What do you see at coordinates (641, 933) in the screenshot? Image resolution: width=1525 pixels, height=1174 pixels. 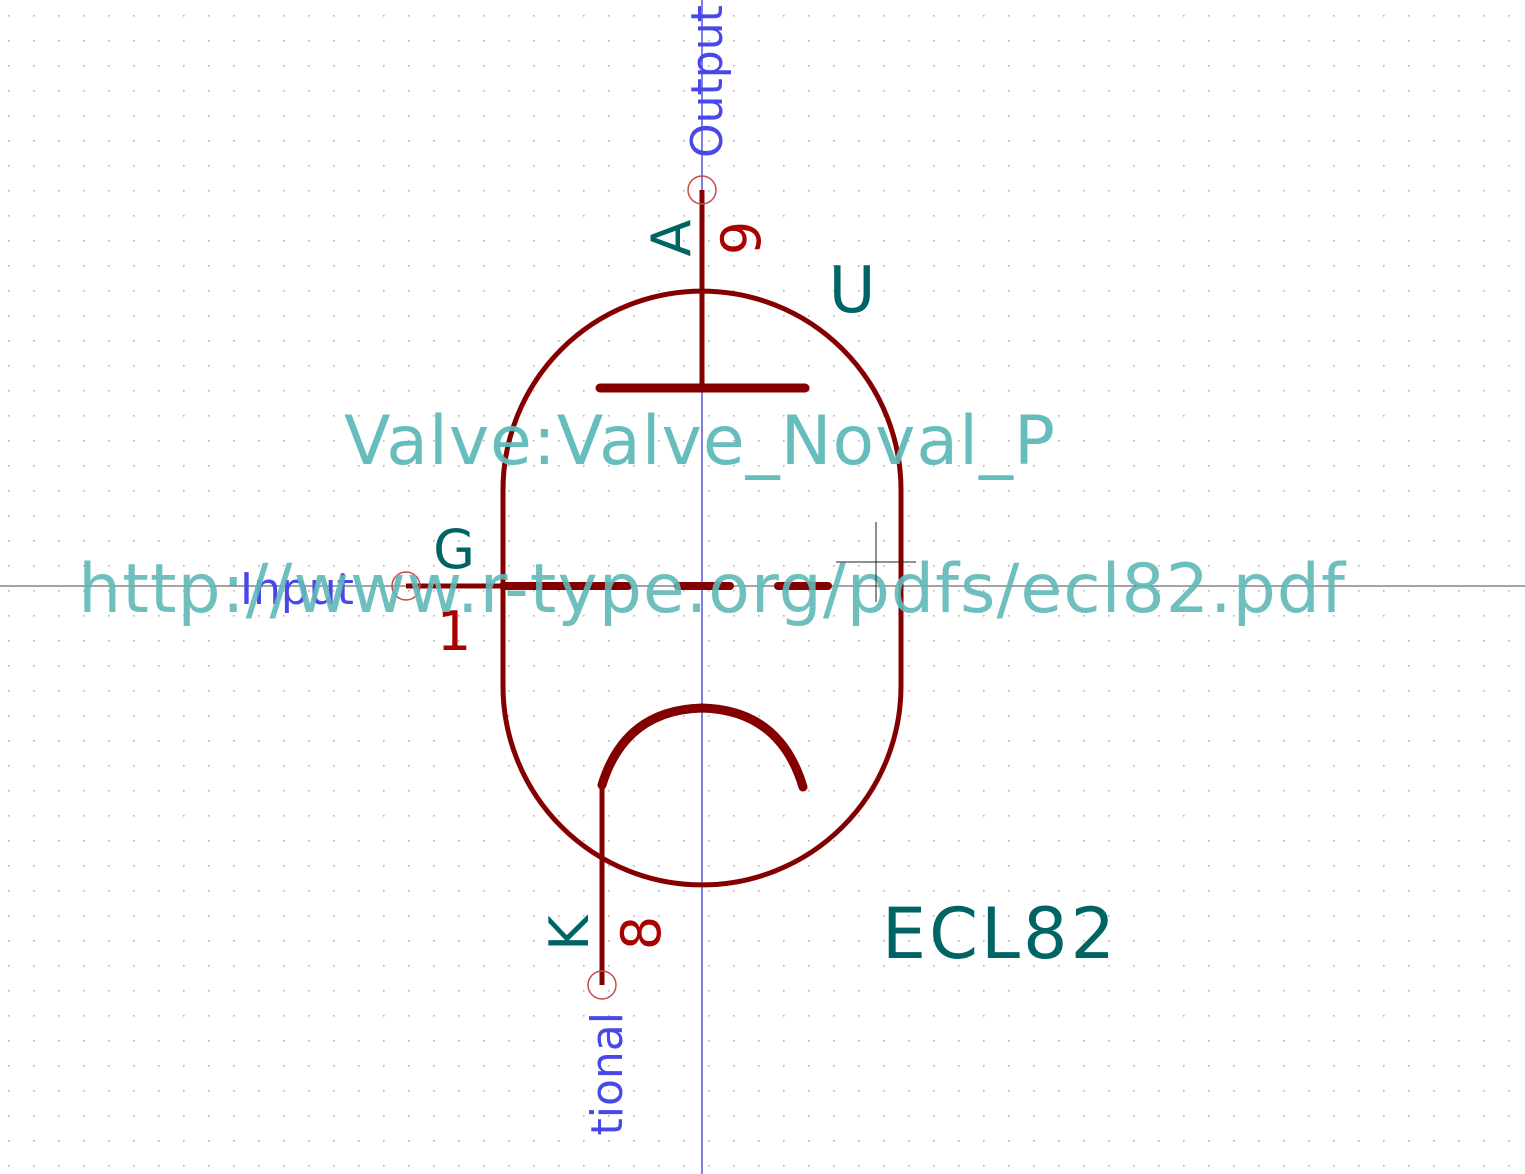 I see `cathode-pin-number: 8` at bounding box center [641, 933].